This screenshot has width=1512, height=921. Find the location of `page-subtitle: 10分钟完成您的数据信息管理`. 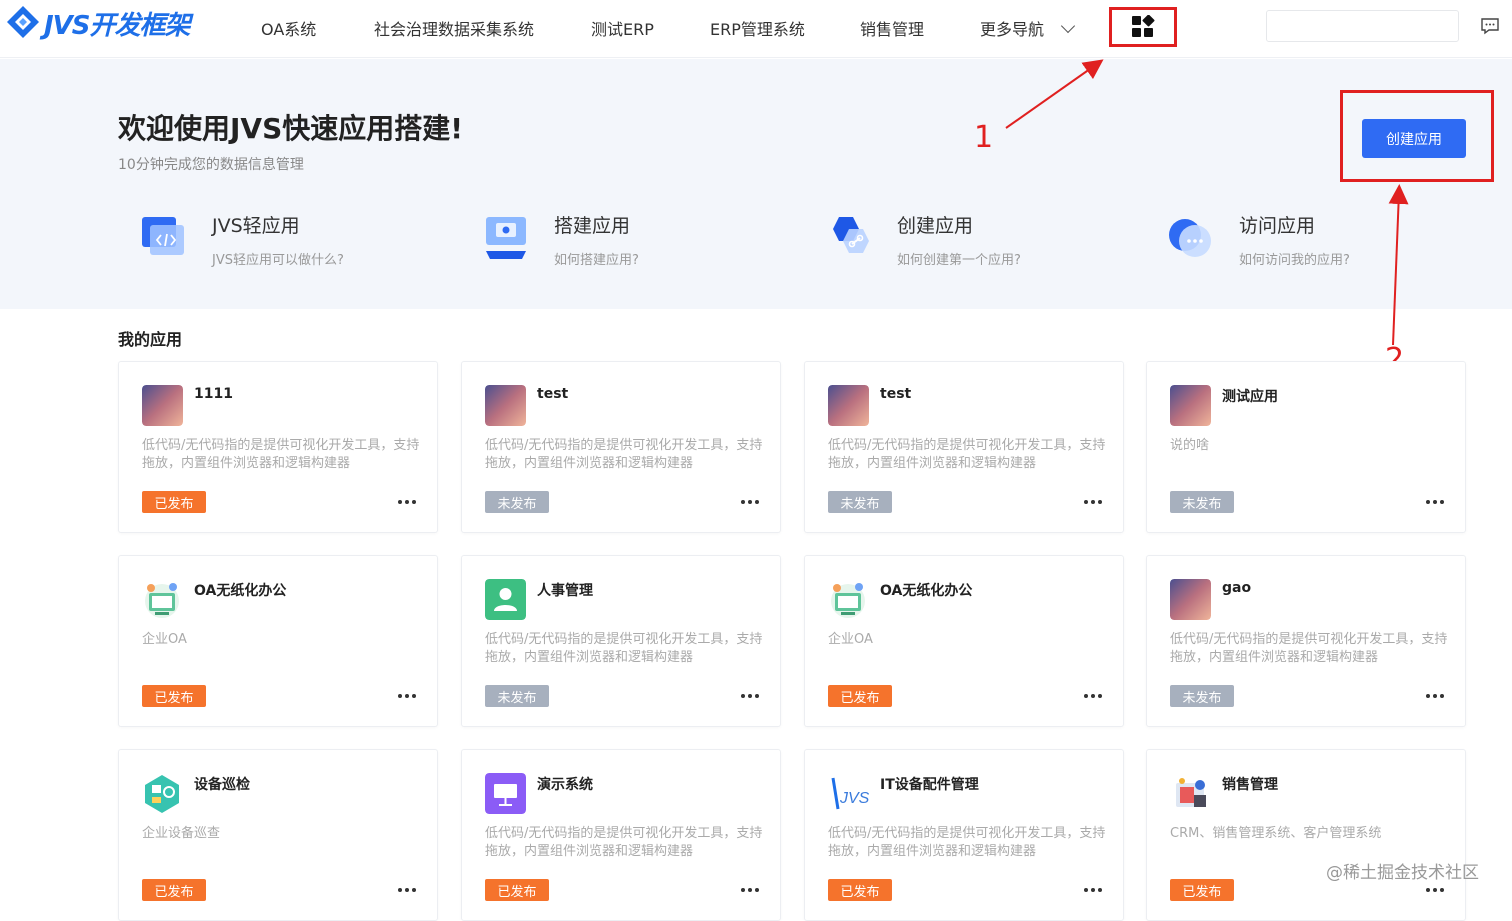

page-subtitle: 10分钟完成您的数据信息管理 is located at coordinates (211, 165).